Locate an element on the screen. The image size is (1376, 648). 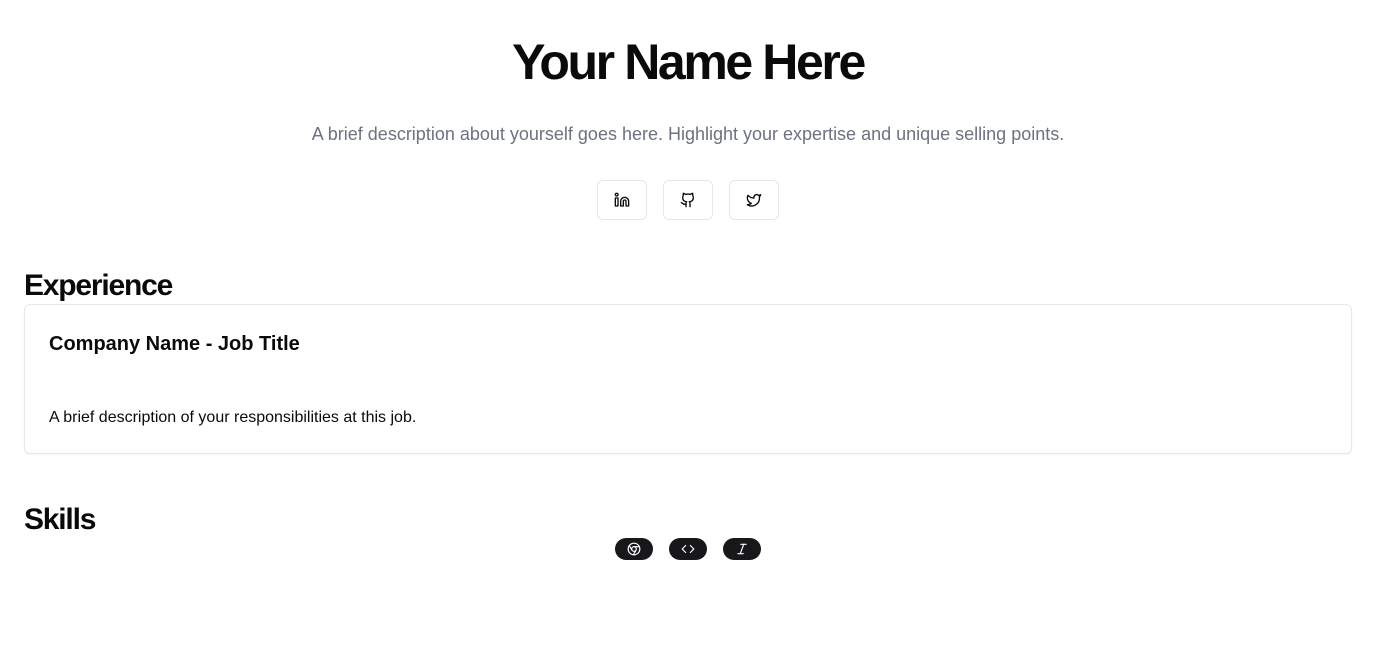
skills-heading: Skills is located at coordinates (60, 519).